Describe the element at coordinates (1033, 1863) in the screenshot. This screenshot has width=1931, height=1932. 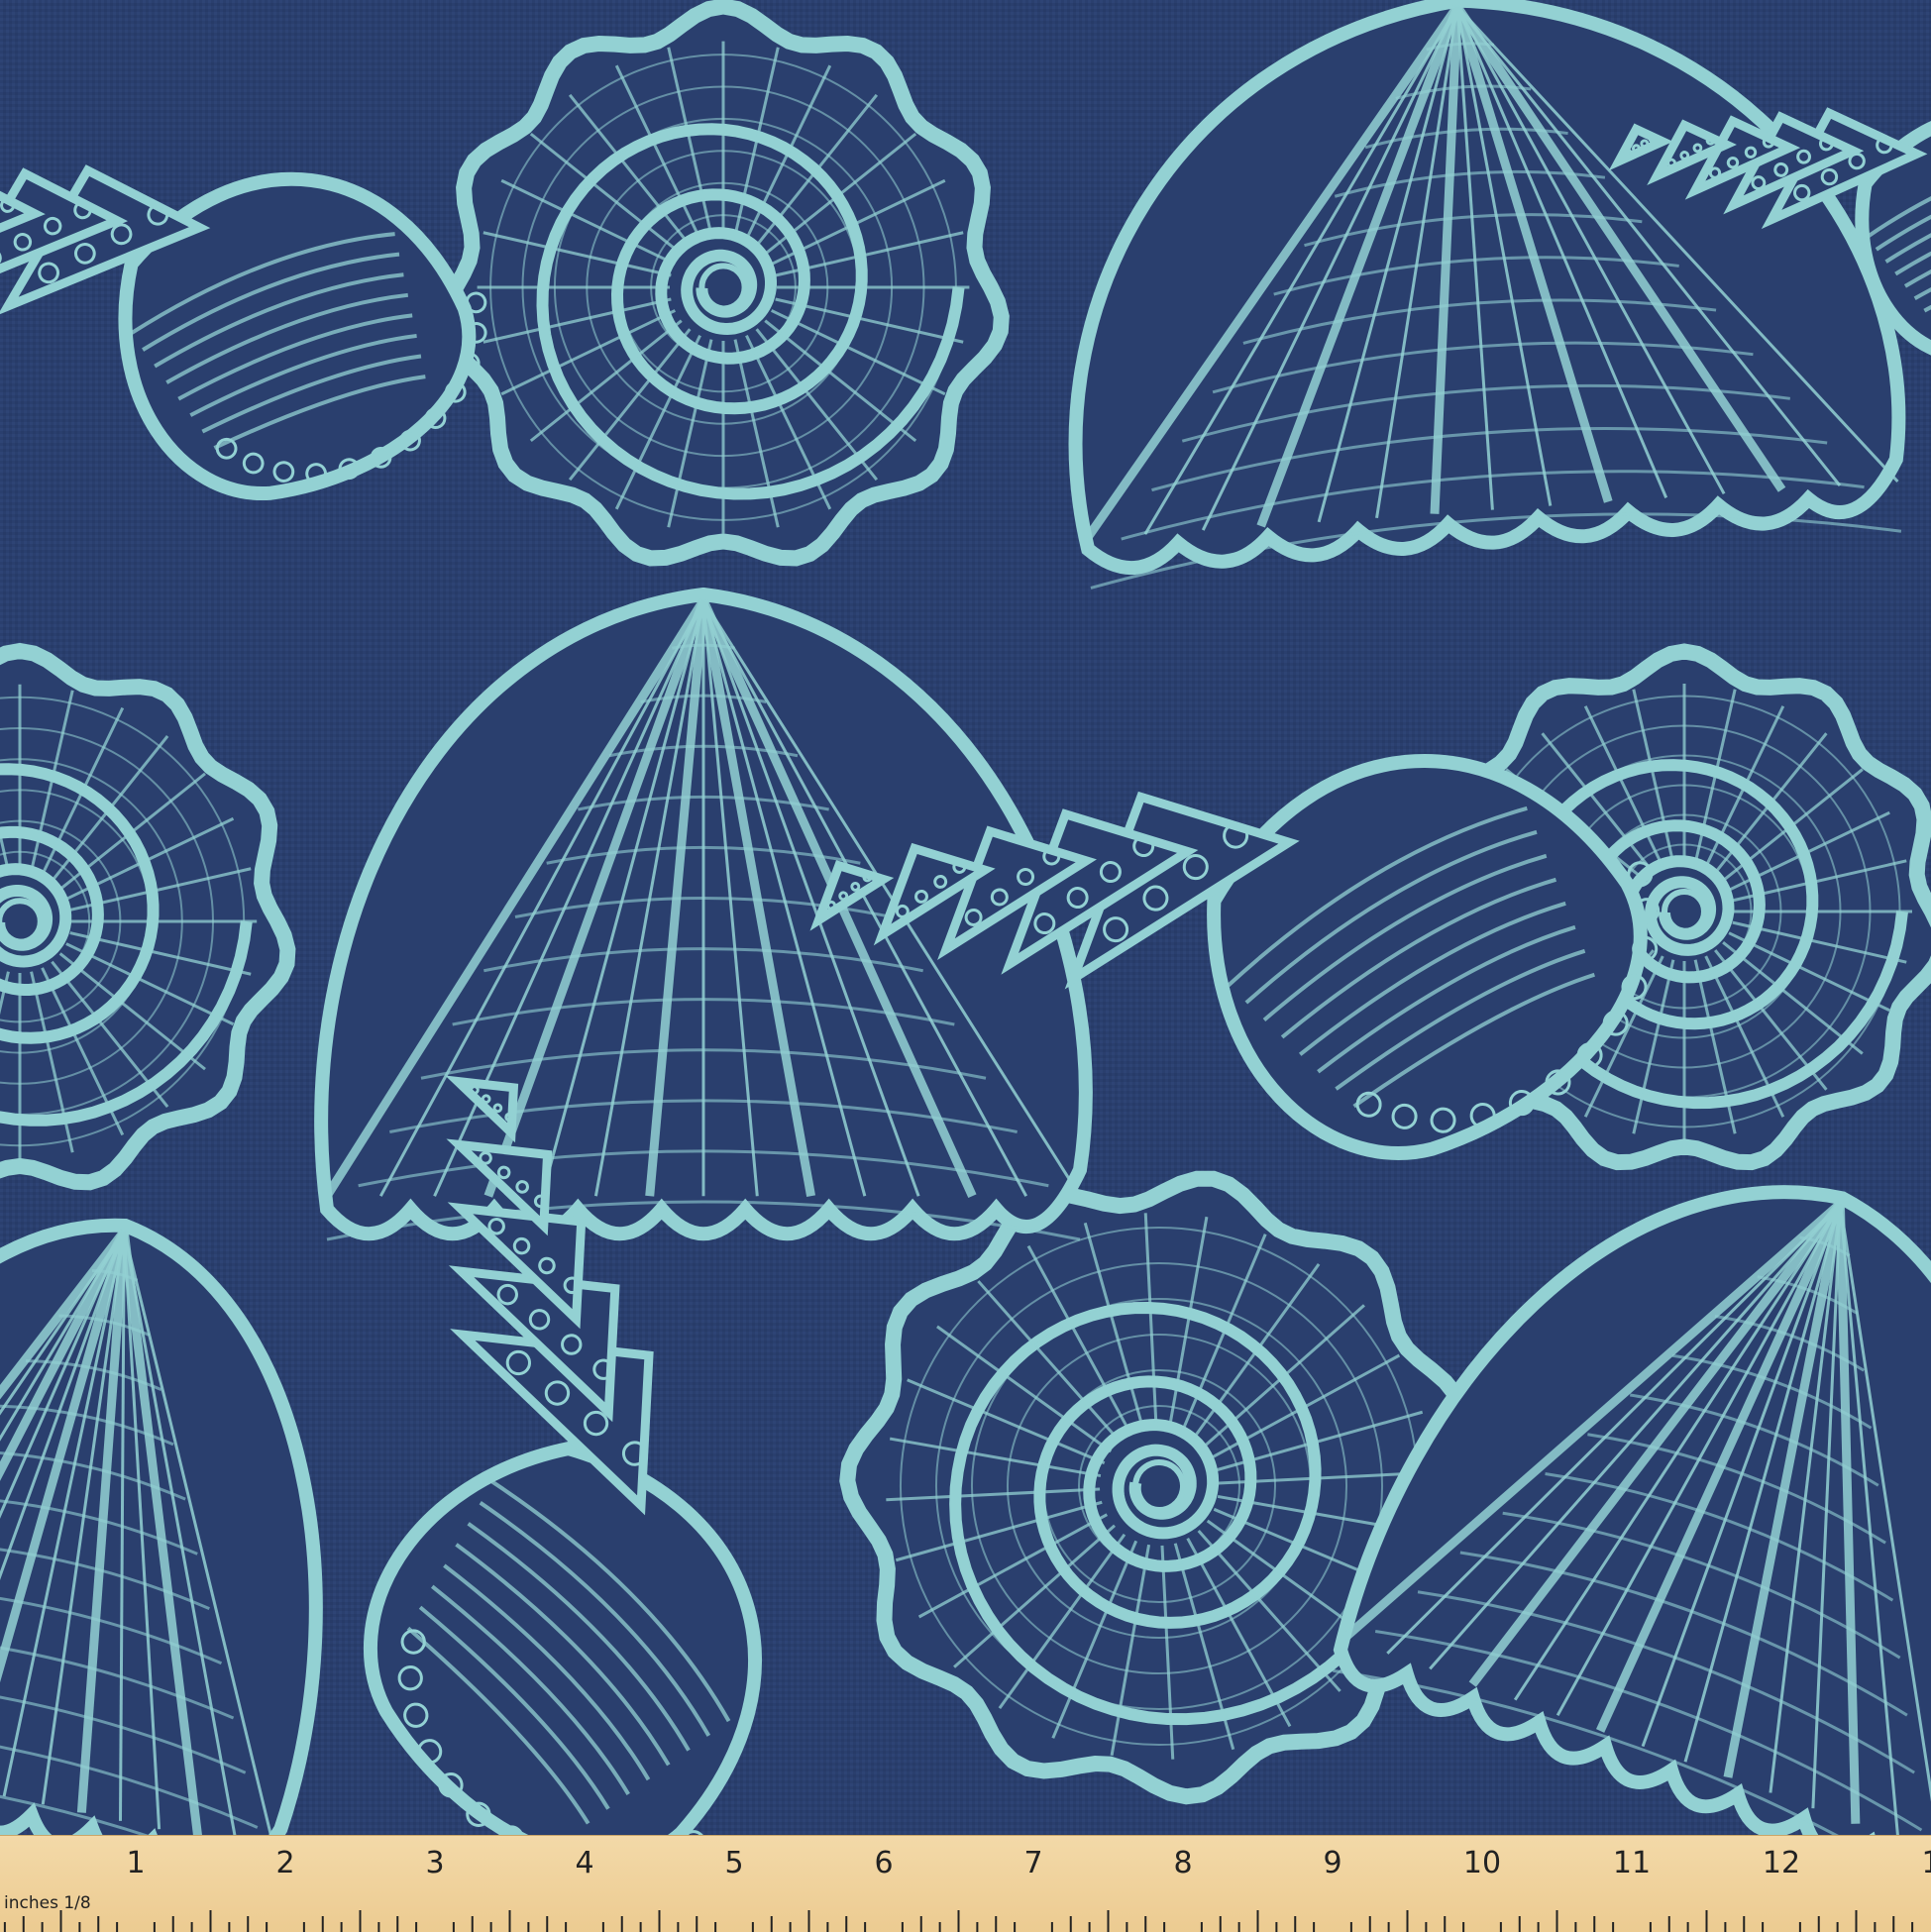
I see `ruler-number: 7` at that location.